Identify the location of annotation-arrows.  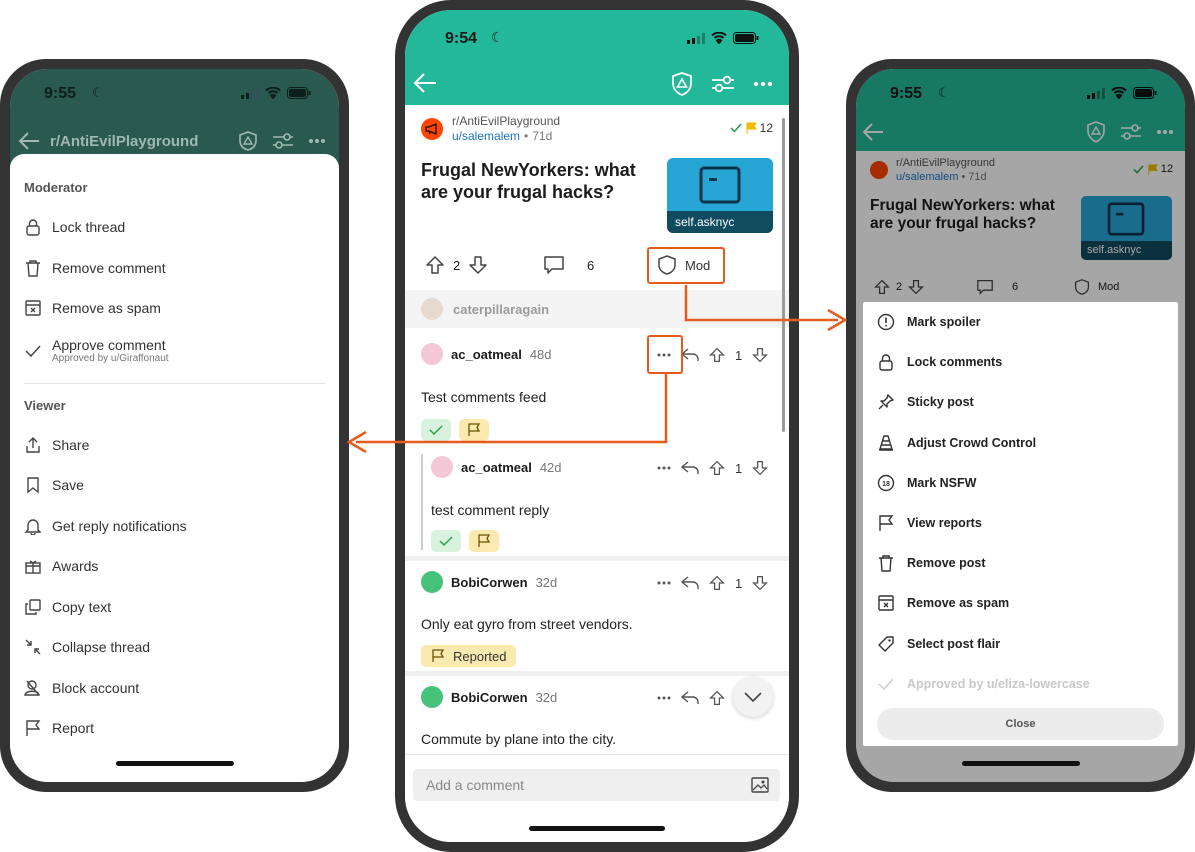
(597, 369).